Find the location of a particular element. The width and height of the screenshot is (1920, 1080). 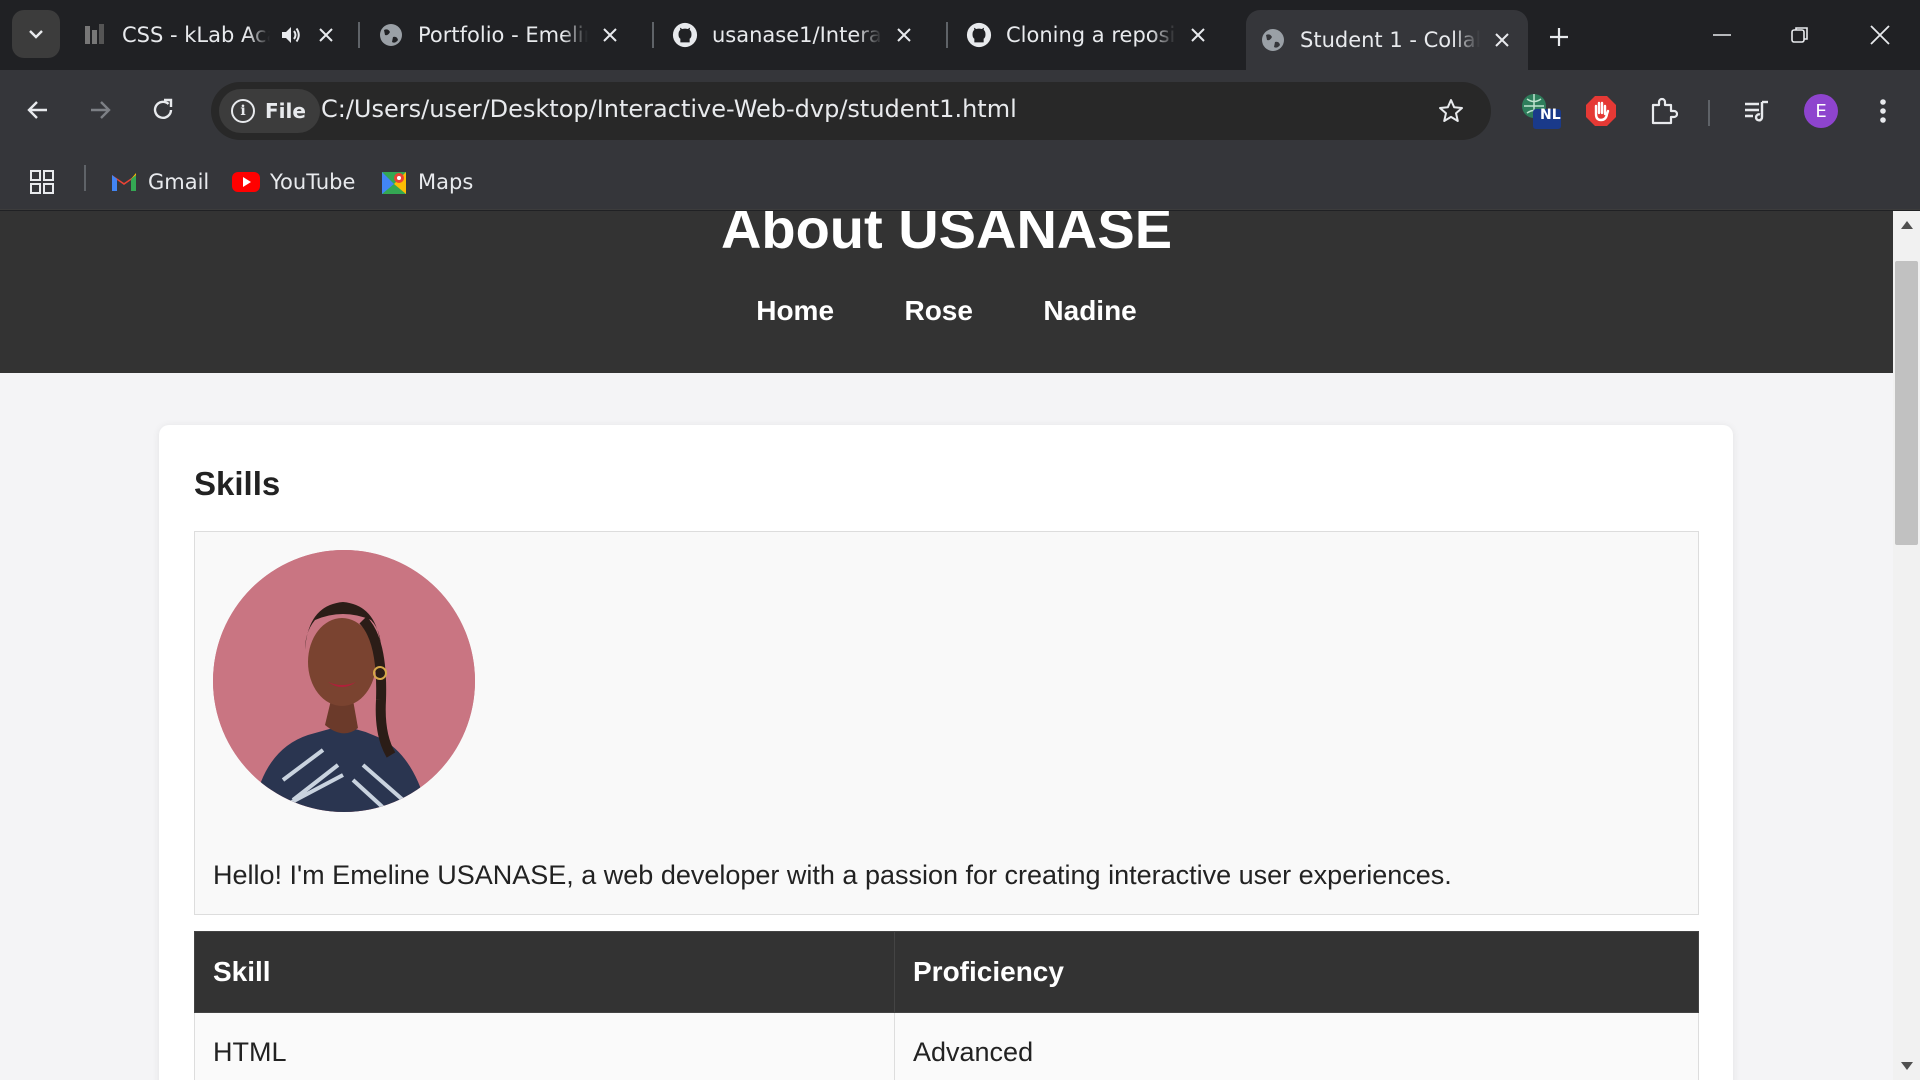

bookmark-youtube: YouTube is located at coordinates (293, 182).